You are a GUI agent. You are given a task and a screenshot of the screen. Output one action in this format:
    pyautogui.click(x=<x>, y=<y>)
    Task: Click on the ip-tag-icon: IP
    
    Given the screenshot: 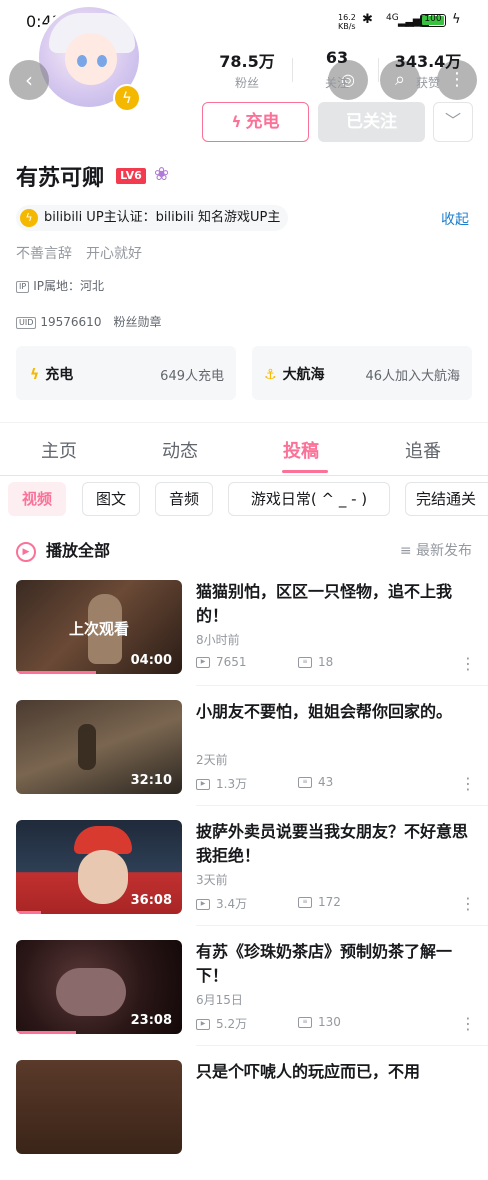 What is the action you would take?
    pyautogui.click(x=23, y=286)
    